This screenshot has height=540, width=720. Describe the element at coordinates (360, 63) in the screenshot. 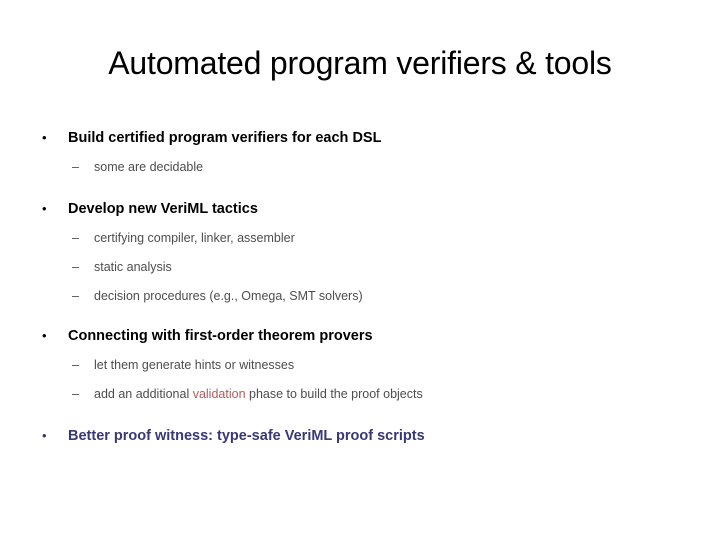

I see `page-title: Automated program verifiers & tools` at that location.